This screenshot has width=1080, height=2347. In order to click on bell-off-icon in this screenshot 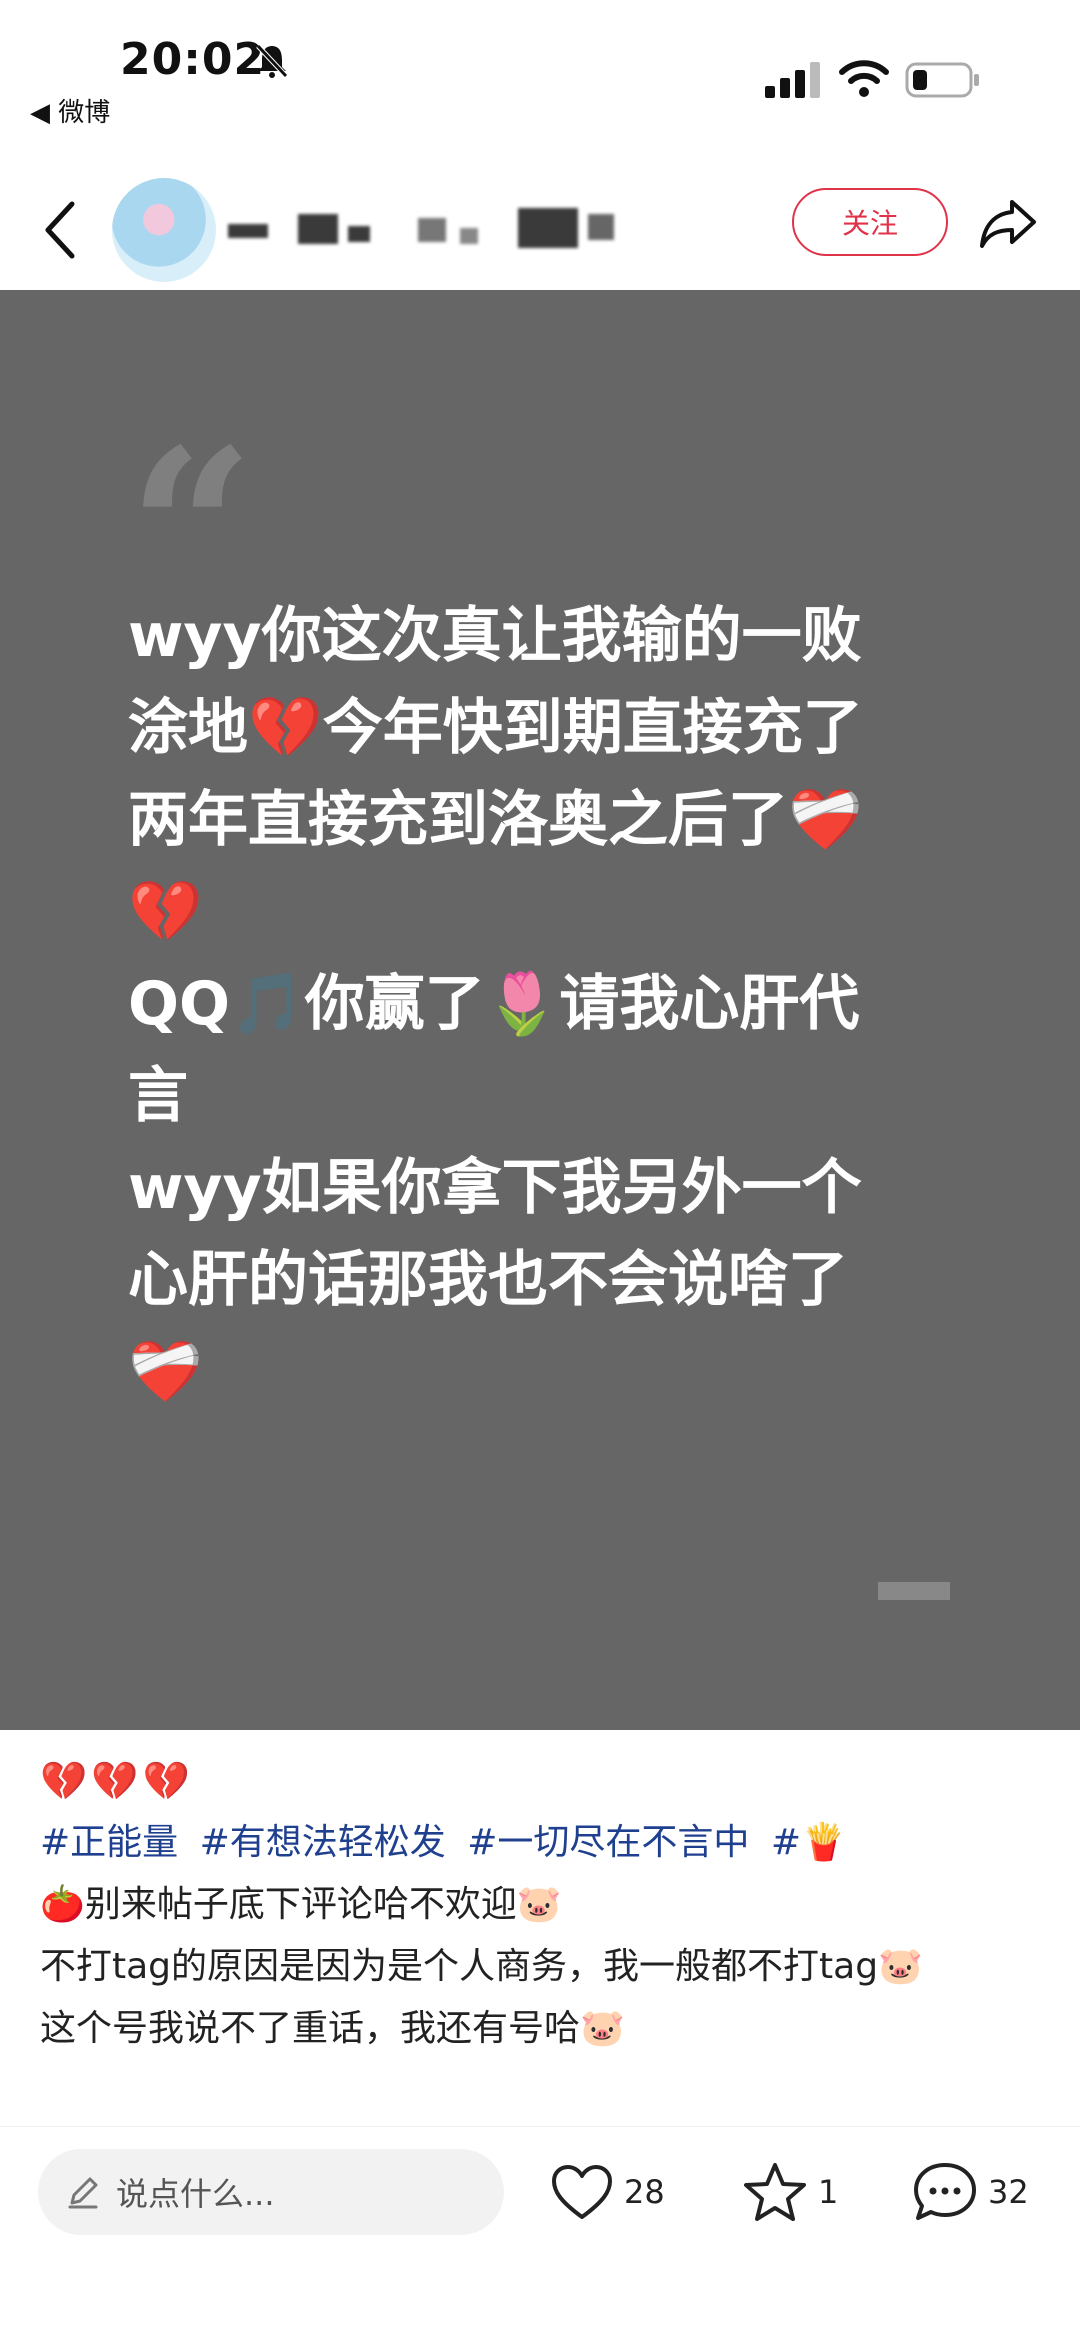, I will do `click(272, 61)`.